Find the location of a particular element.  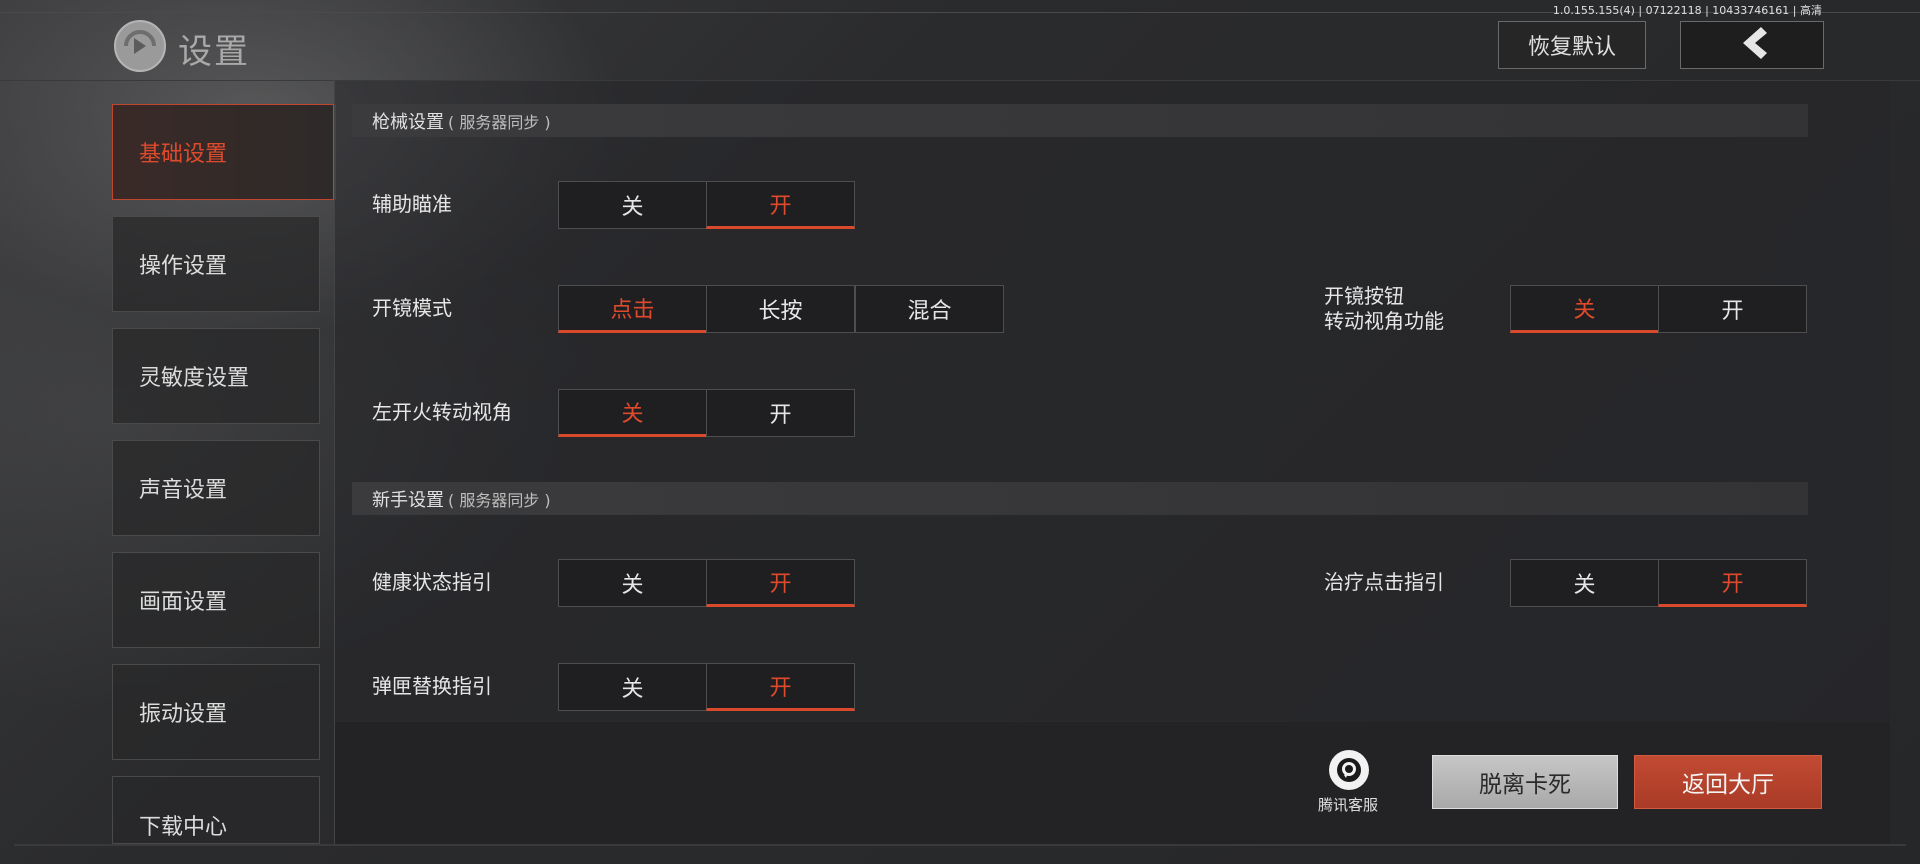

label-line: 开镜按钮 is located at coordinates (1364, 296).